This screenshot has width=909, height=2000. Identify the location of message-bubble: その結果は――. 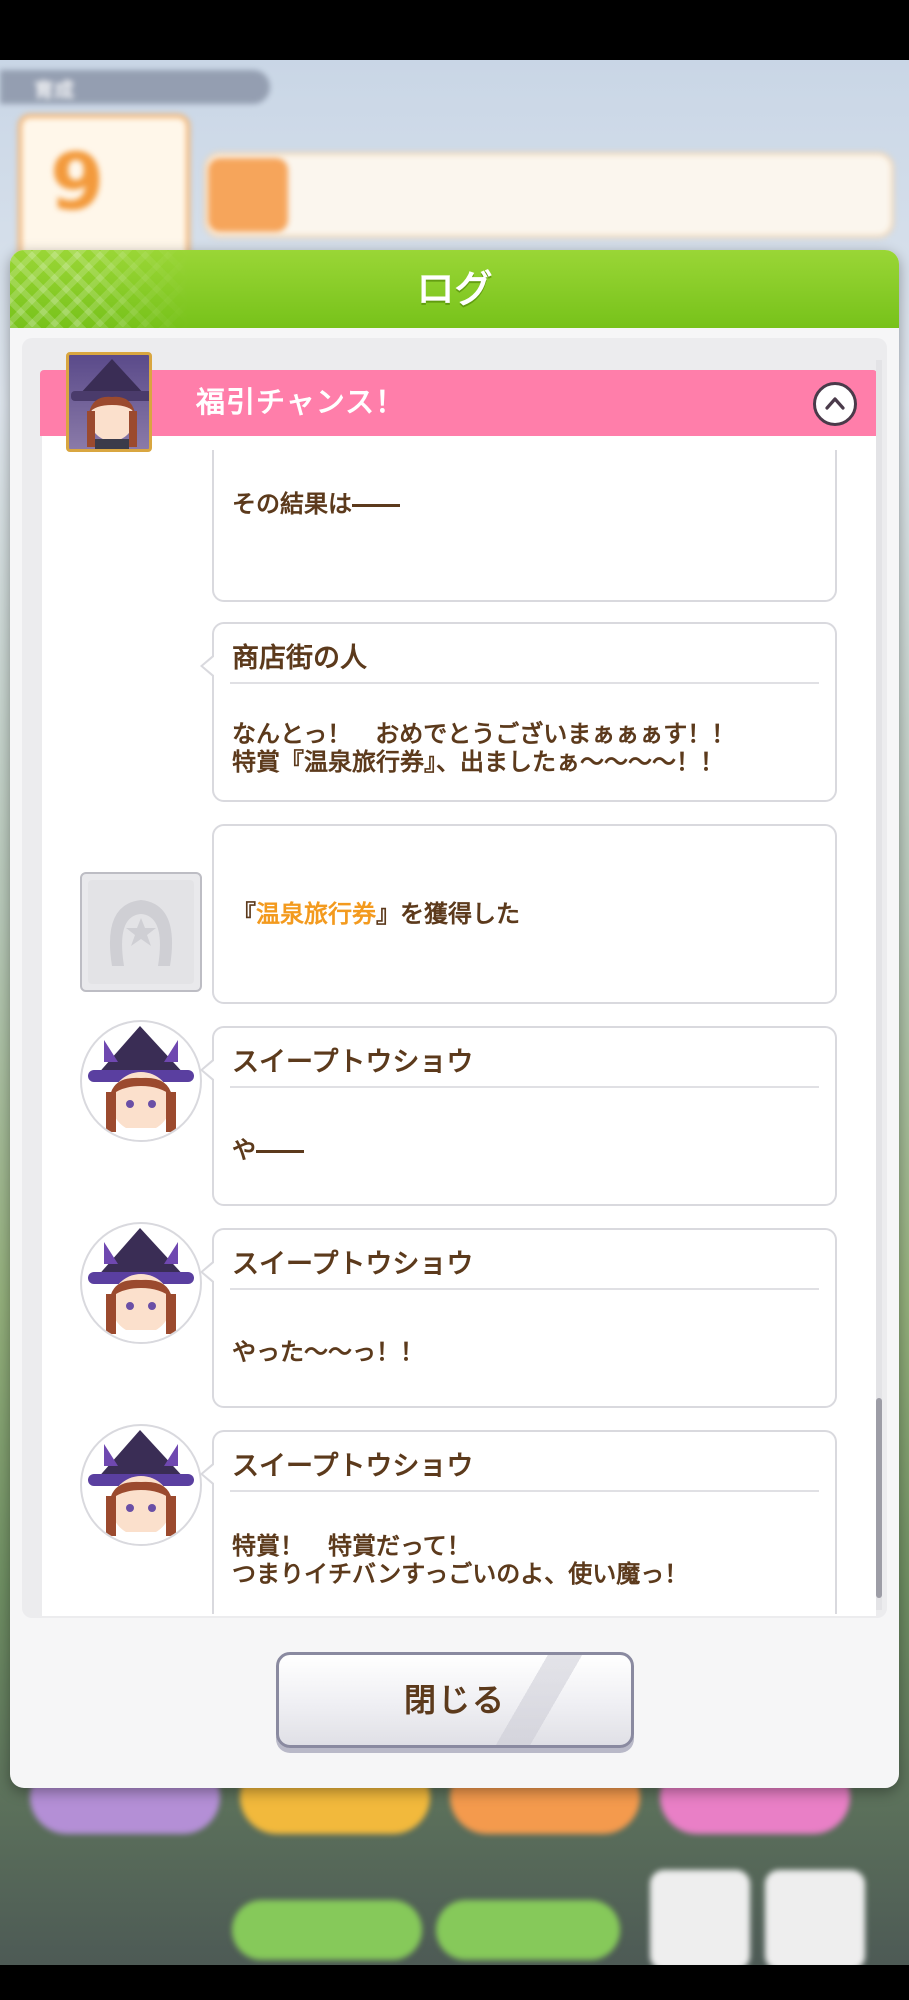
(524, 526).